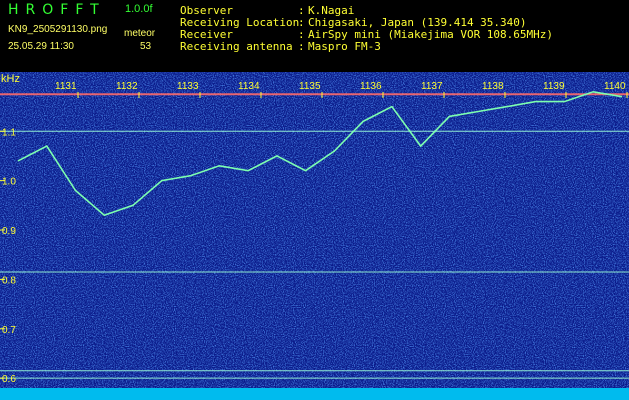 Image resolution: width=629 pixels, height=400 pixels. Describe the element at coordinates (9, 132) in the screenshot. I see `y-tick-label: 1.1` at that location.